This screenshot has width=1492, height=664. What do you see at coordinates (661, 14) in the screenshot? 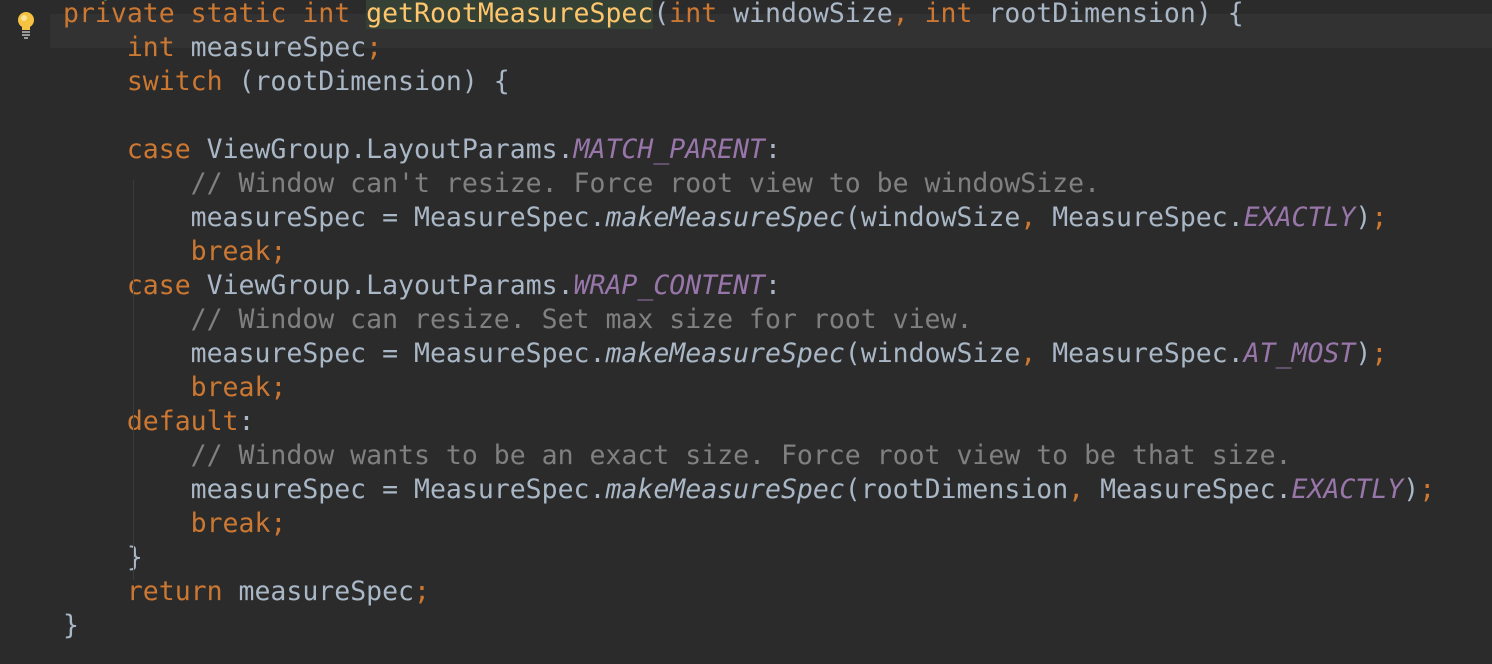
I see `code-token: (` at bounding box center [661, 14].